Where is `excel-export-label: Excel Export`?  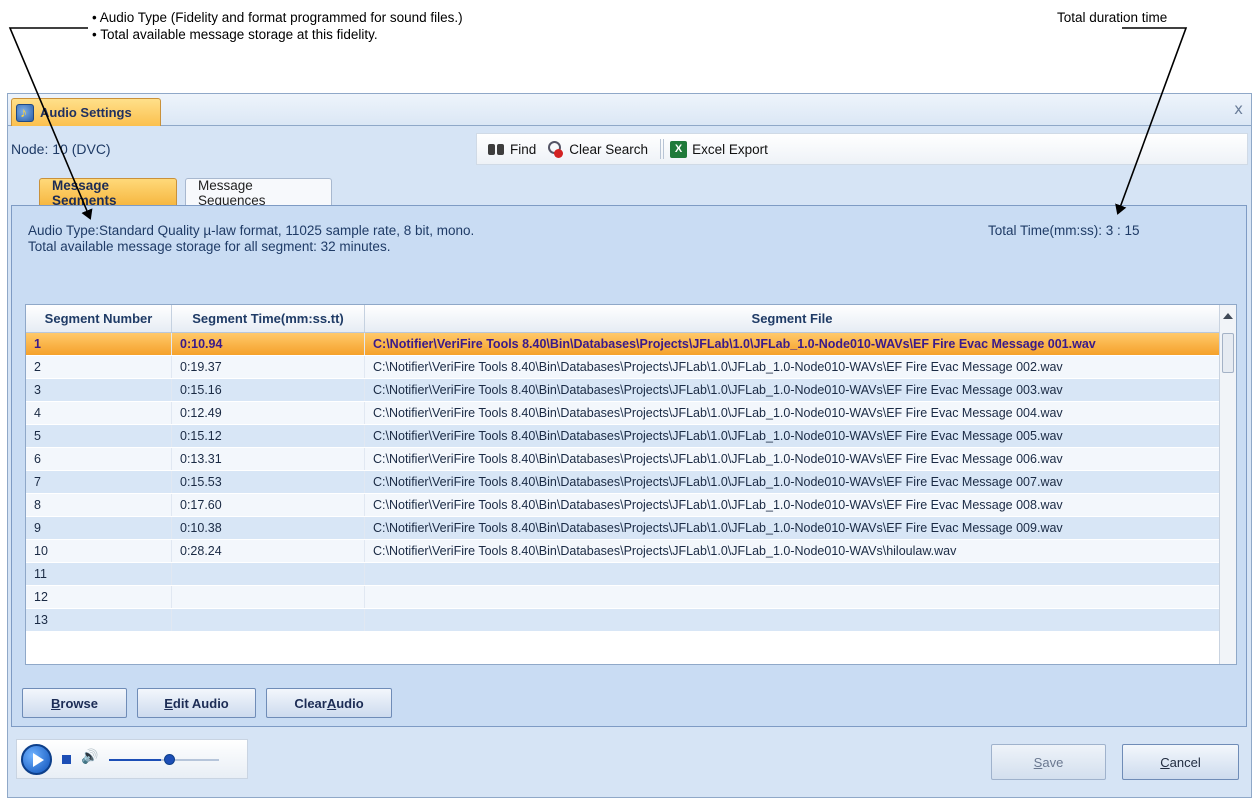 excel-export-label: Excel Export is located at coordinates (730, 149).